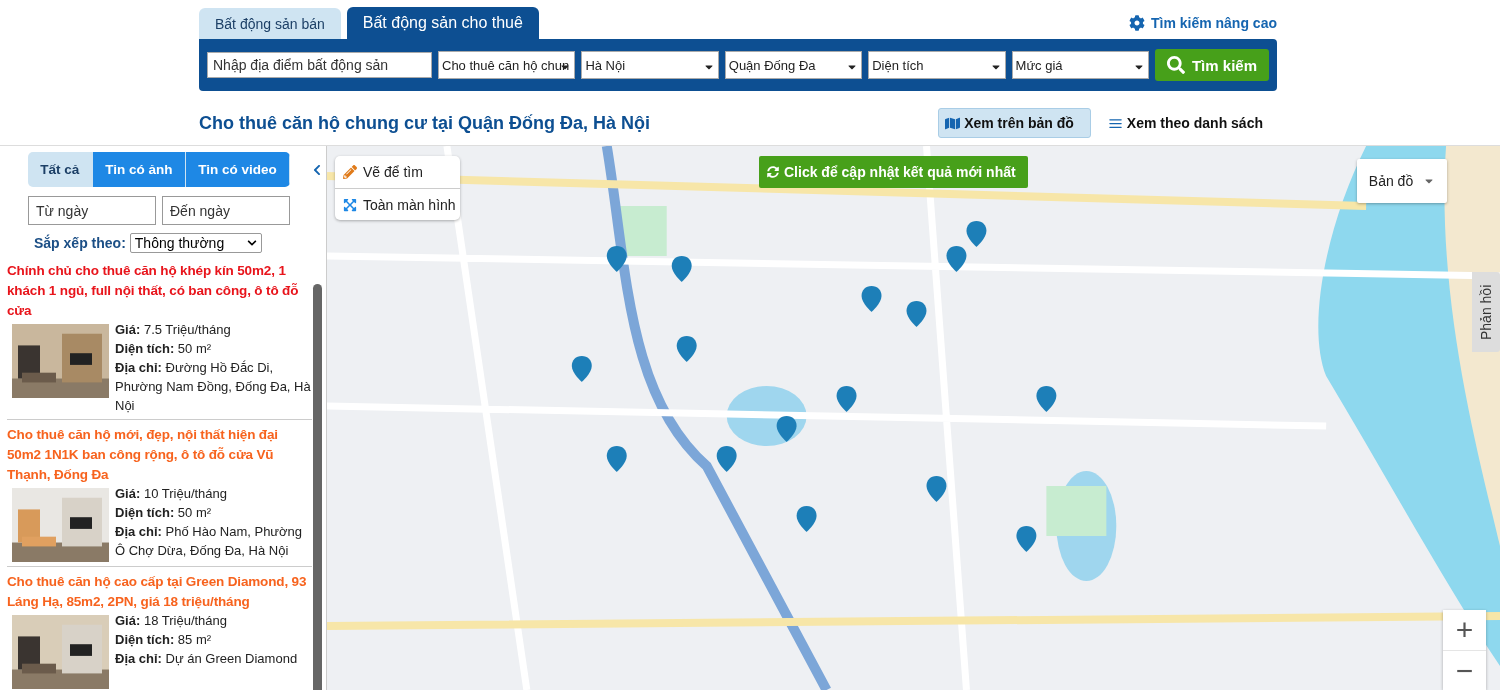 This screenshot has width=1500, height=690. Describe the element at coordinates (1202, 23) in the screenshot. I see `advanced-search-link: Tìm kiếm nâng cao` at that location.